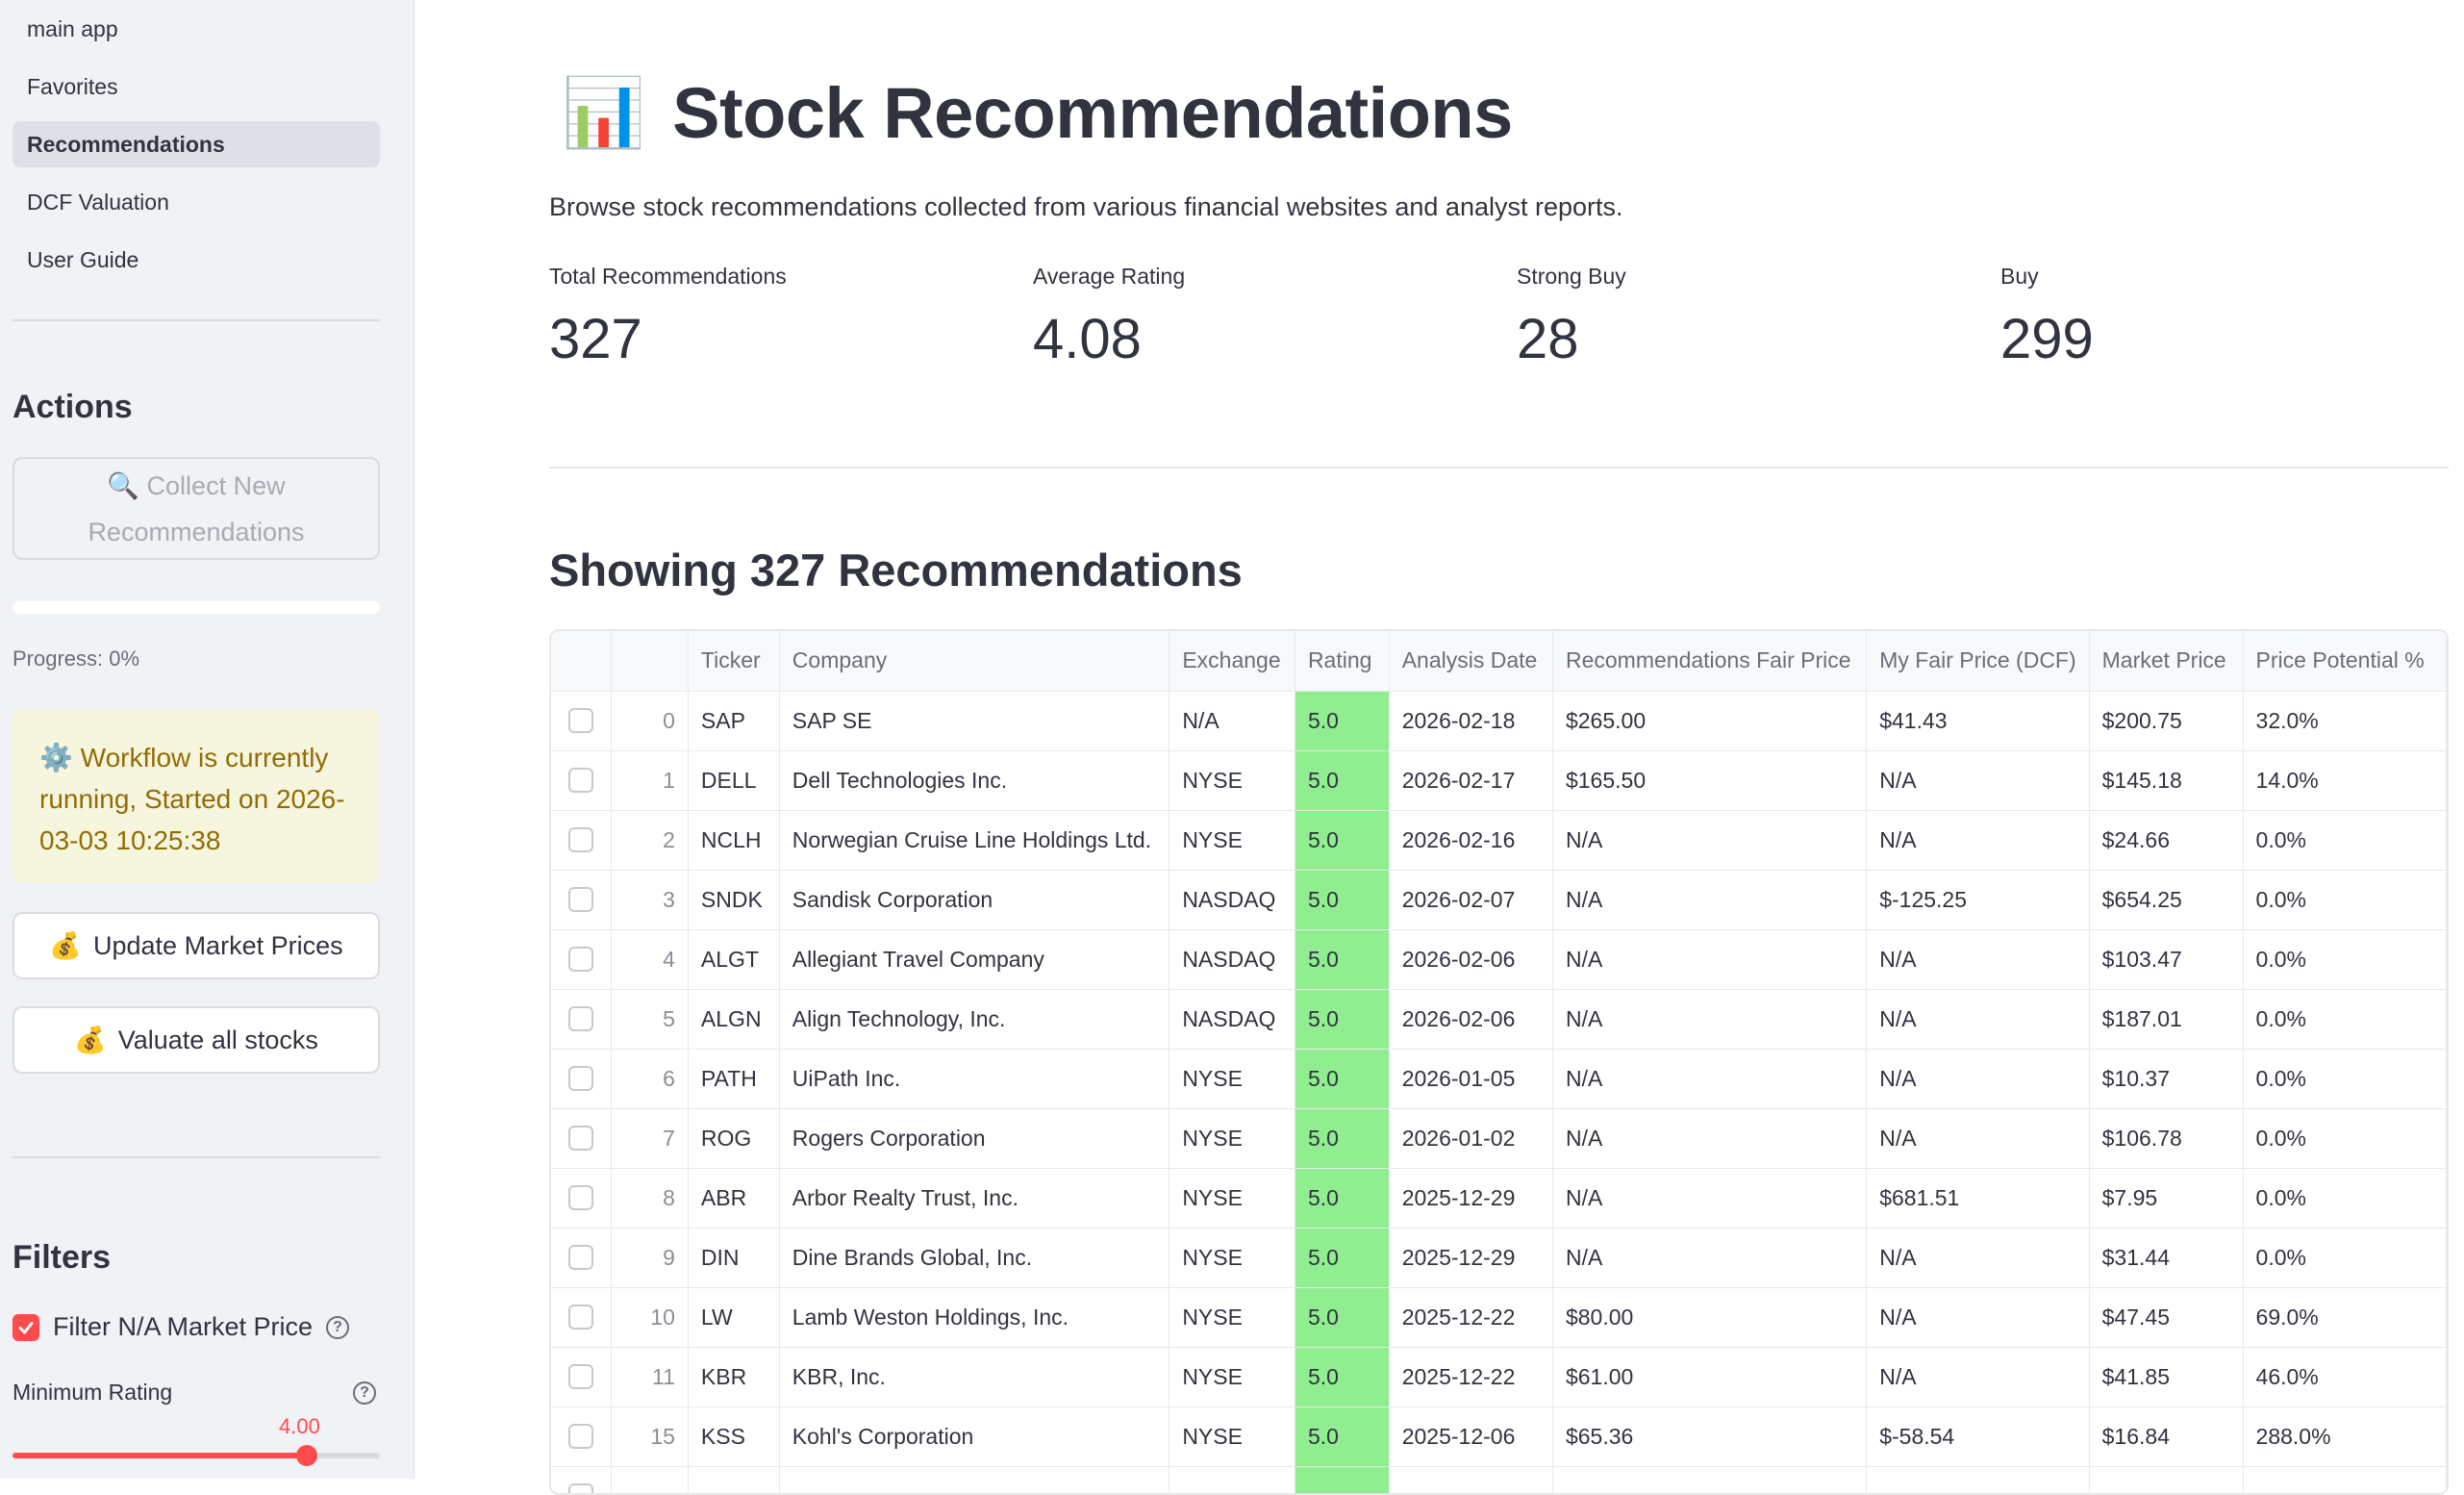 The image size is (2464, 1495). What do you see at coordinates (2166, 661) in the screenshot?
I see `column-header-market-price: Market Price` at bounding box center [2166, 661].